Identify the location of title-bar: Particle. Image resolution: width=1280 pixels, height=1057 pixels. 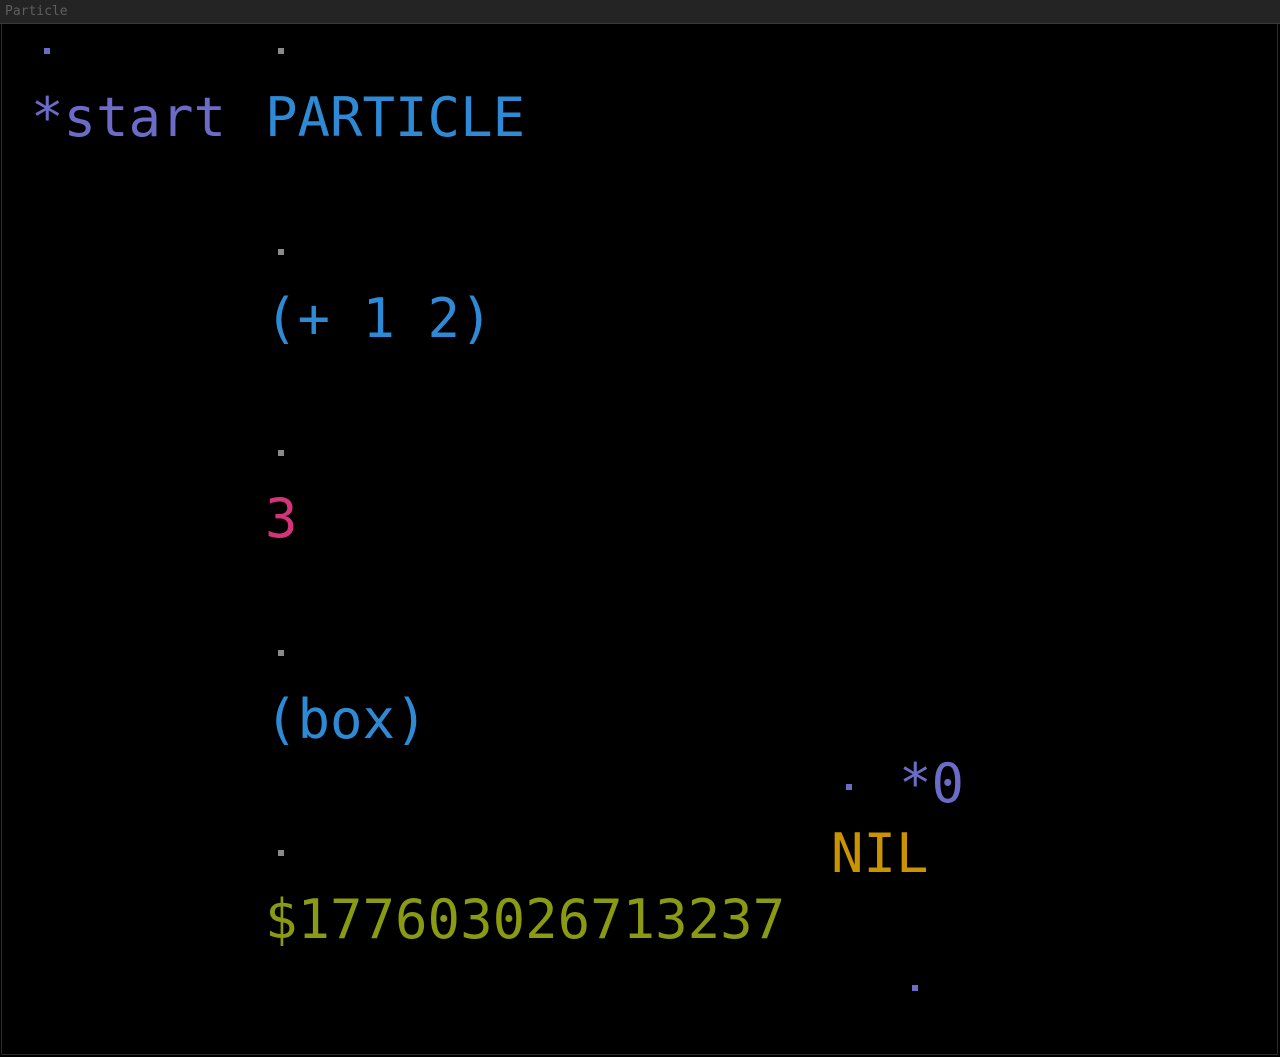
(640, 12).